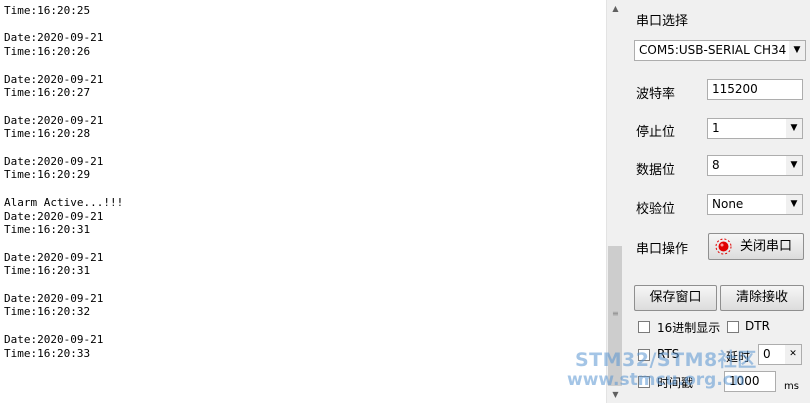  Describe the element at coordinates (716, 128) in the screenshot. I see `stop-bits-value: 1` at that location.